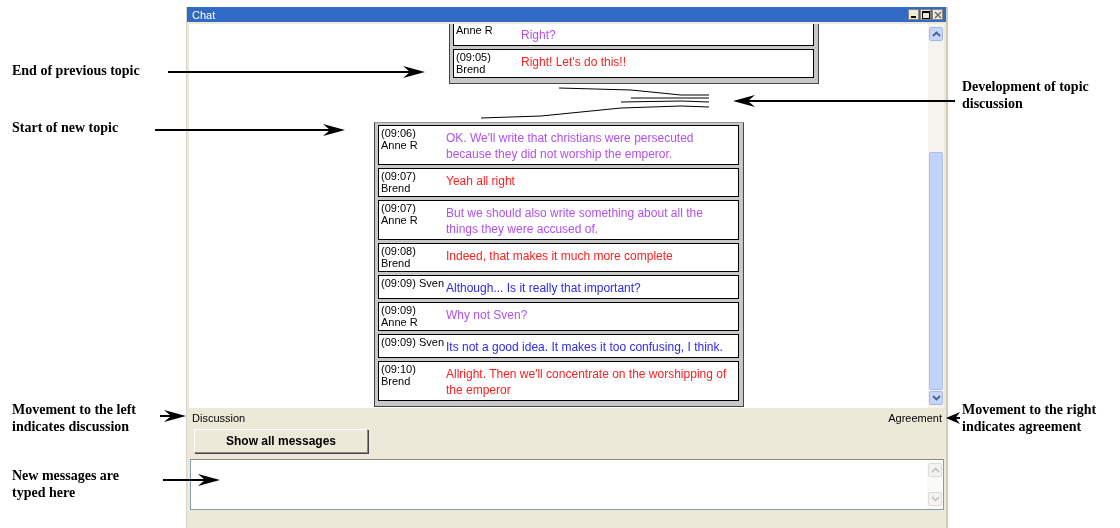  Describe the element at coordinates (219, 418) in the screenshot. I see `scale-label: Discussion` at that location.